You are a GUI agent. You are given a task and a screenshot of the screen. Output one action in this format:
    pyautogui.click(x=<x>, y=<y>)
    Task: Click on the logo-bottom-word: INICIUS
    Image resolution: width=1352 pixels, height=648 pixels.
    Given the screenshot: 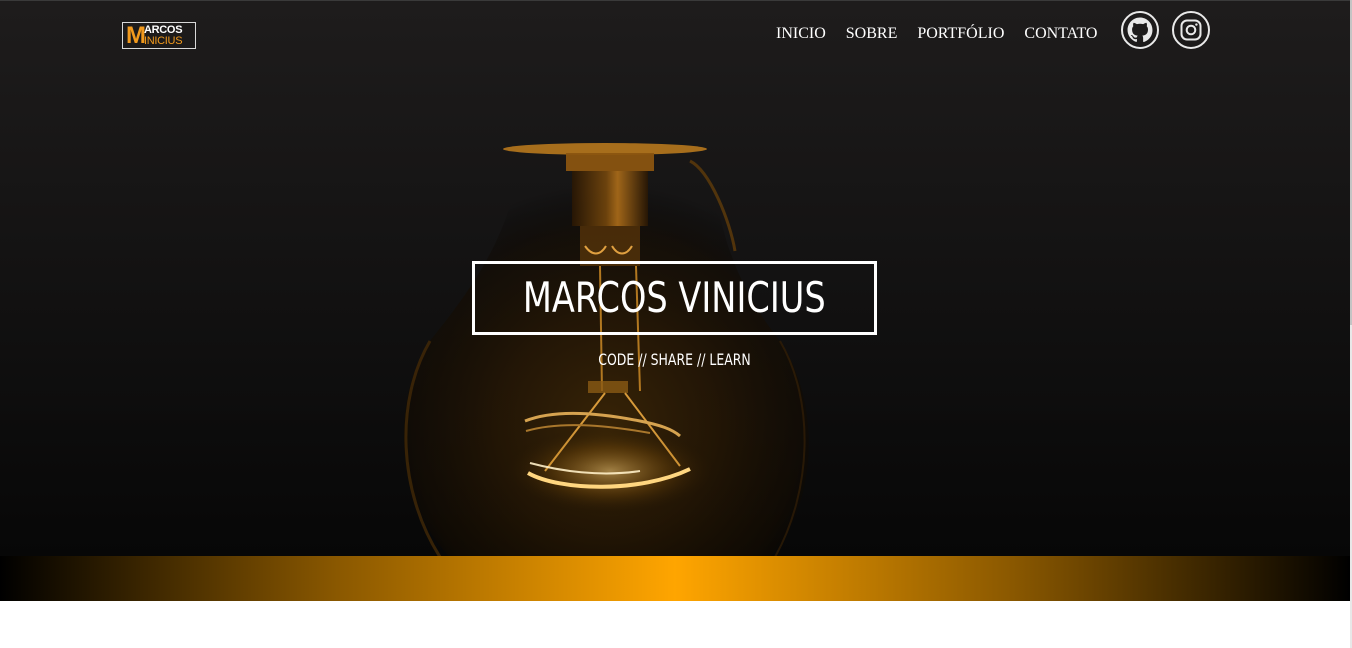 What is the action you would take?
    pyautogui.click(x=163, y=41)
    